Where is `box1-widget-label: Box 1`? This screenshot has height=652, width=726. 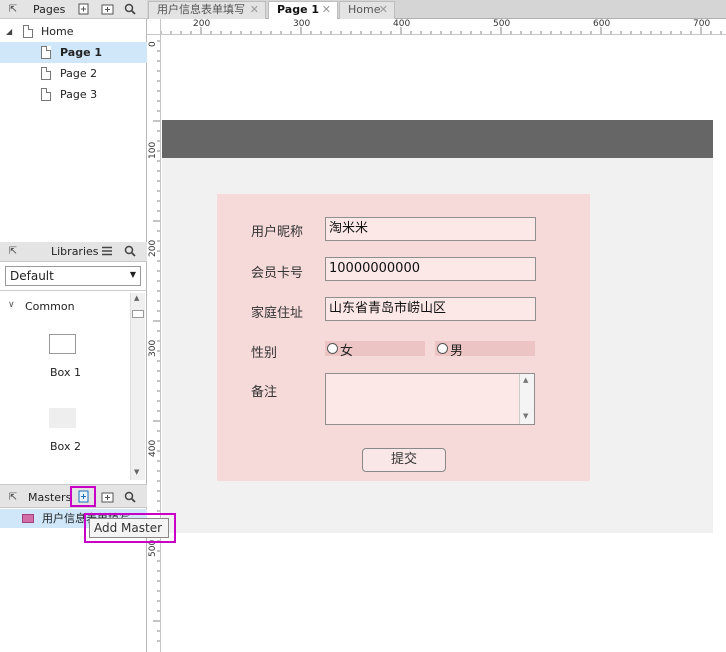
box1-widget-label: Box 1 is located at coordinates (65, 372).